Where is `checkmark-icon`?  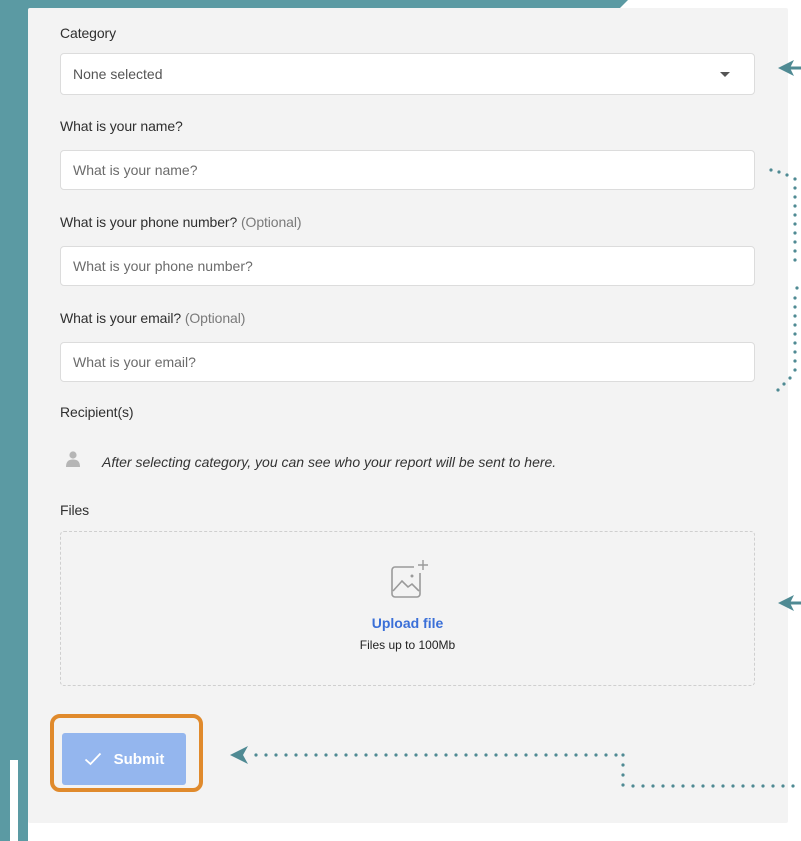 checkmark-icon is located at coordinates (93, 759).